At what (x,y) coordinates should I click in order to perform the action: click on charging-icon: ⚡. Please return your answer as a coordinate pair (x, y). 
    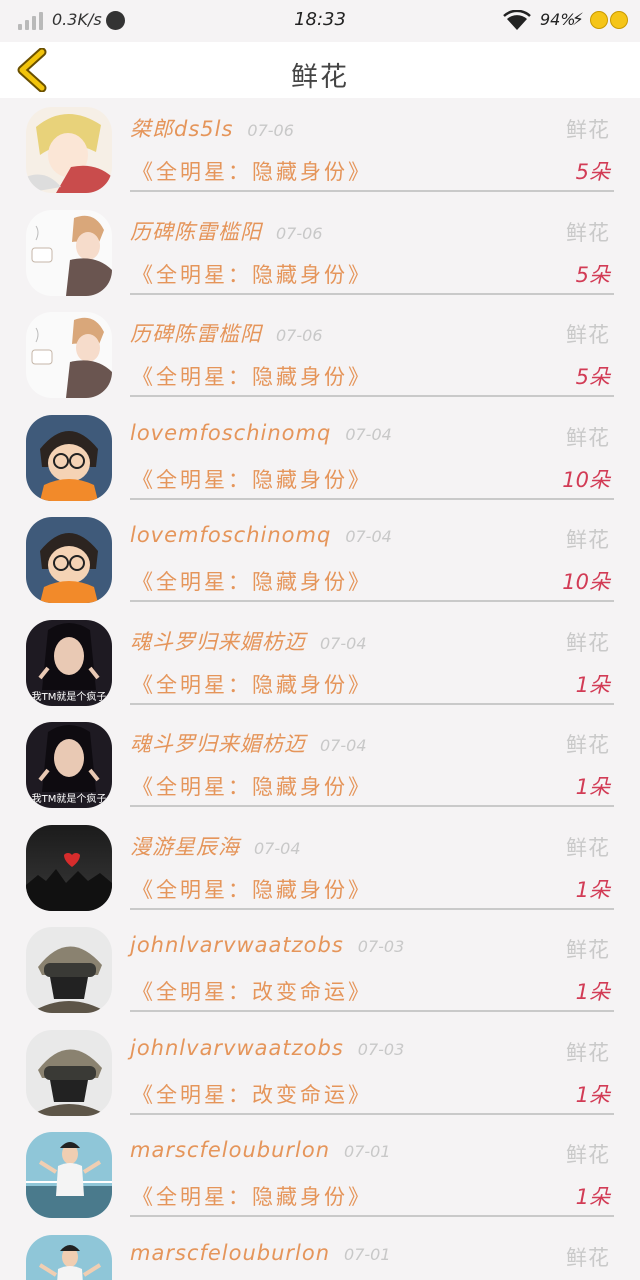
    Looking at the image, I should click on (578, 20).